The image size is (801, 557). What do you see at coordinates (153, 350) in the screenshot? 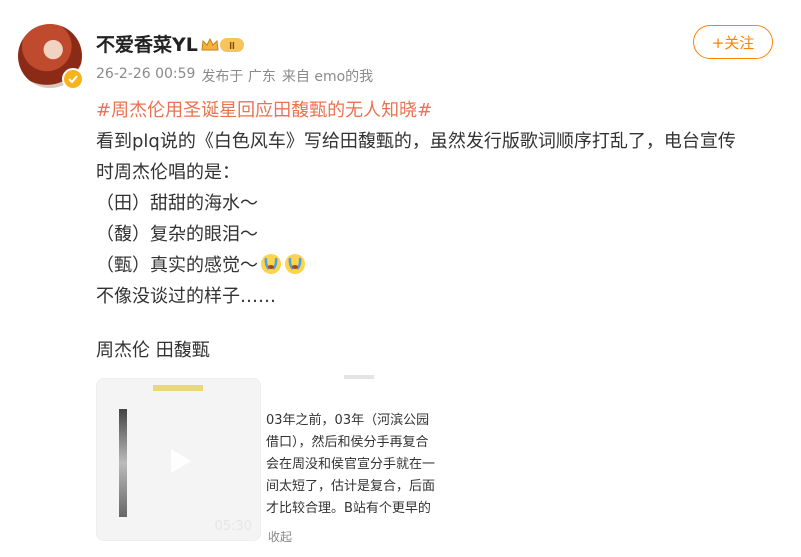
I see `post-tags: 周杰伦 田馥甄` at bounding box center [153, 350].